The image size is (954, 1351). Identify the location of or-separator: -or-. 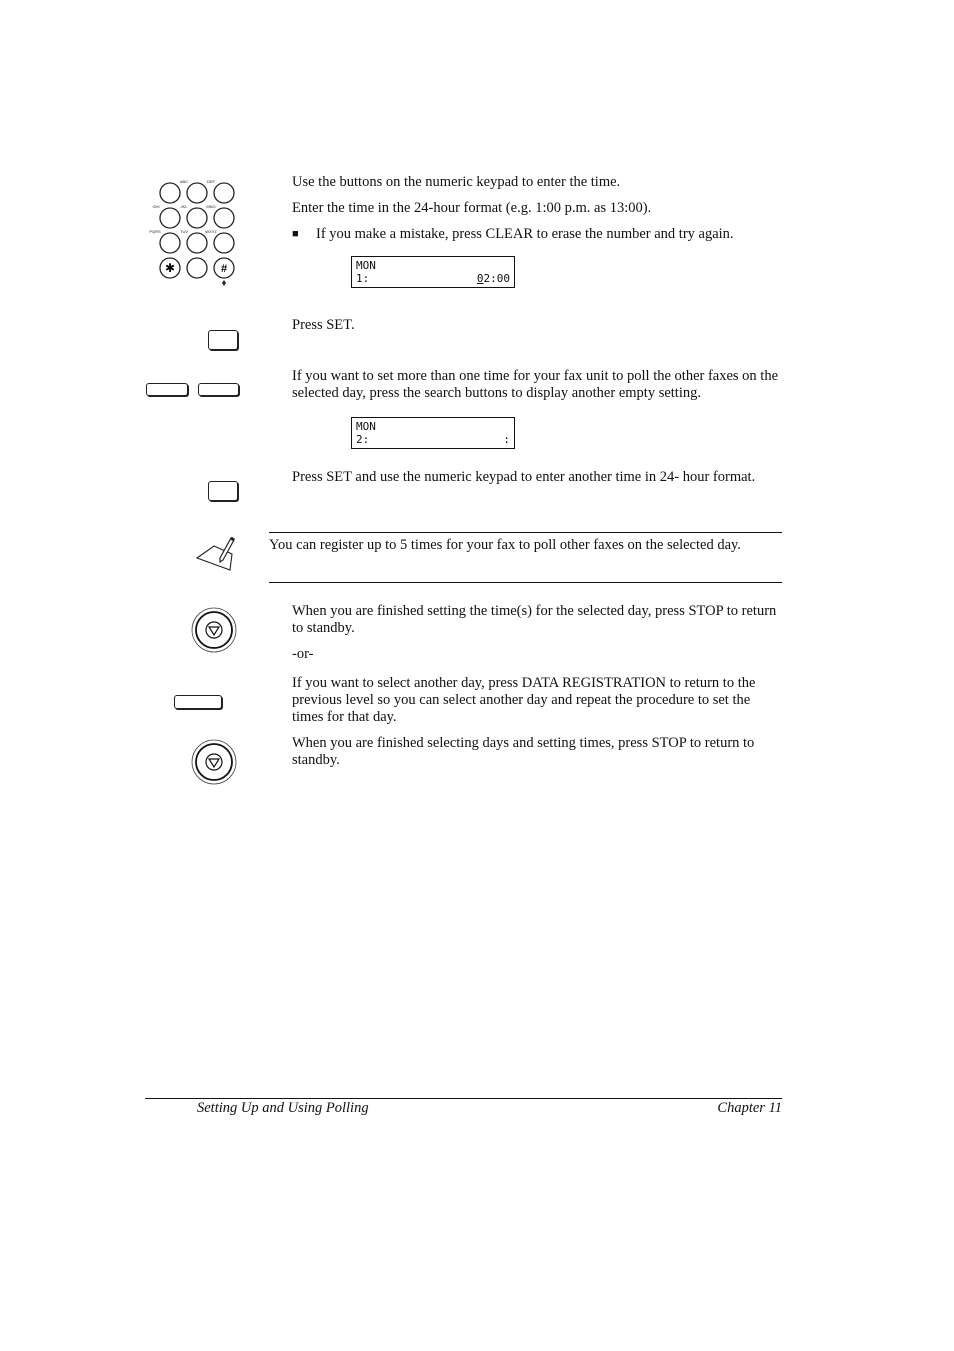
(303, 654).